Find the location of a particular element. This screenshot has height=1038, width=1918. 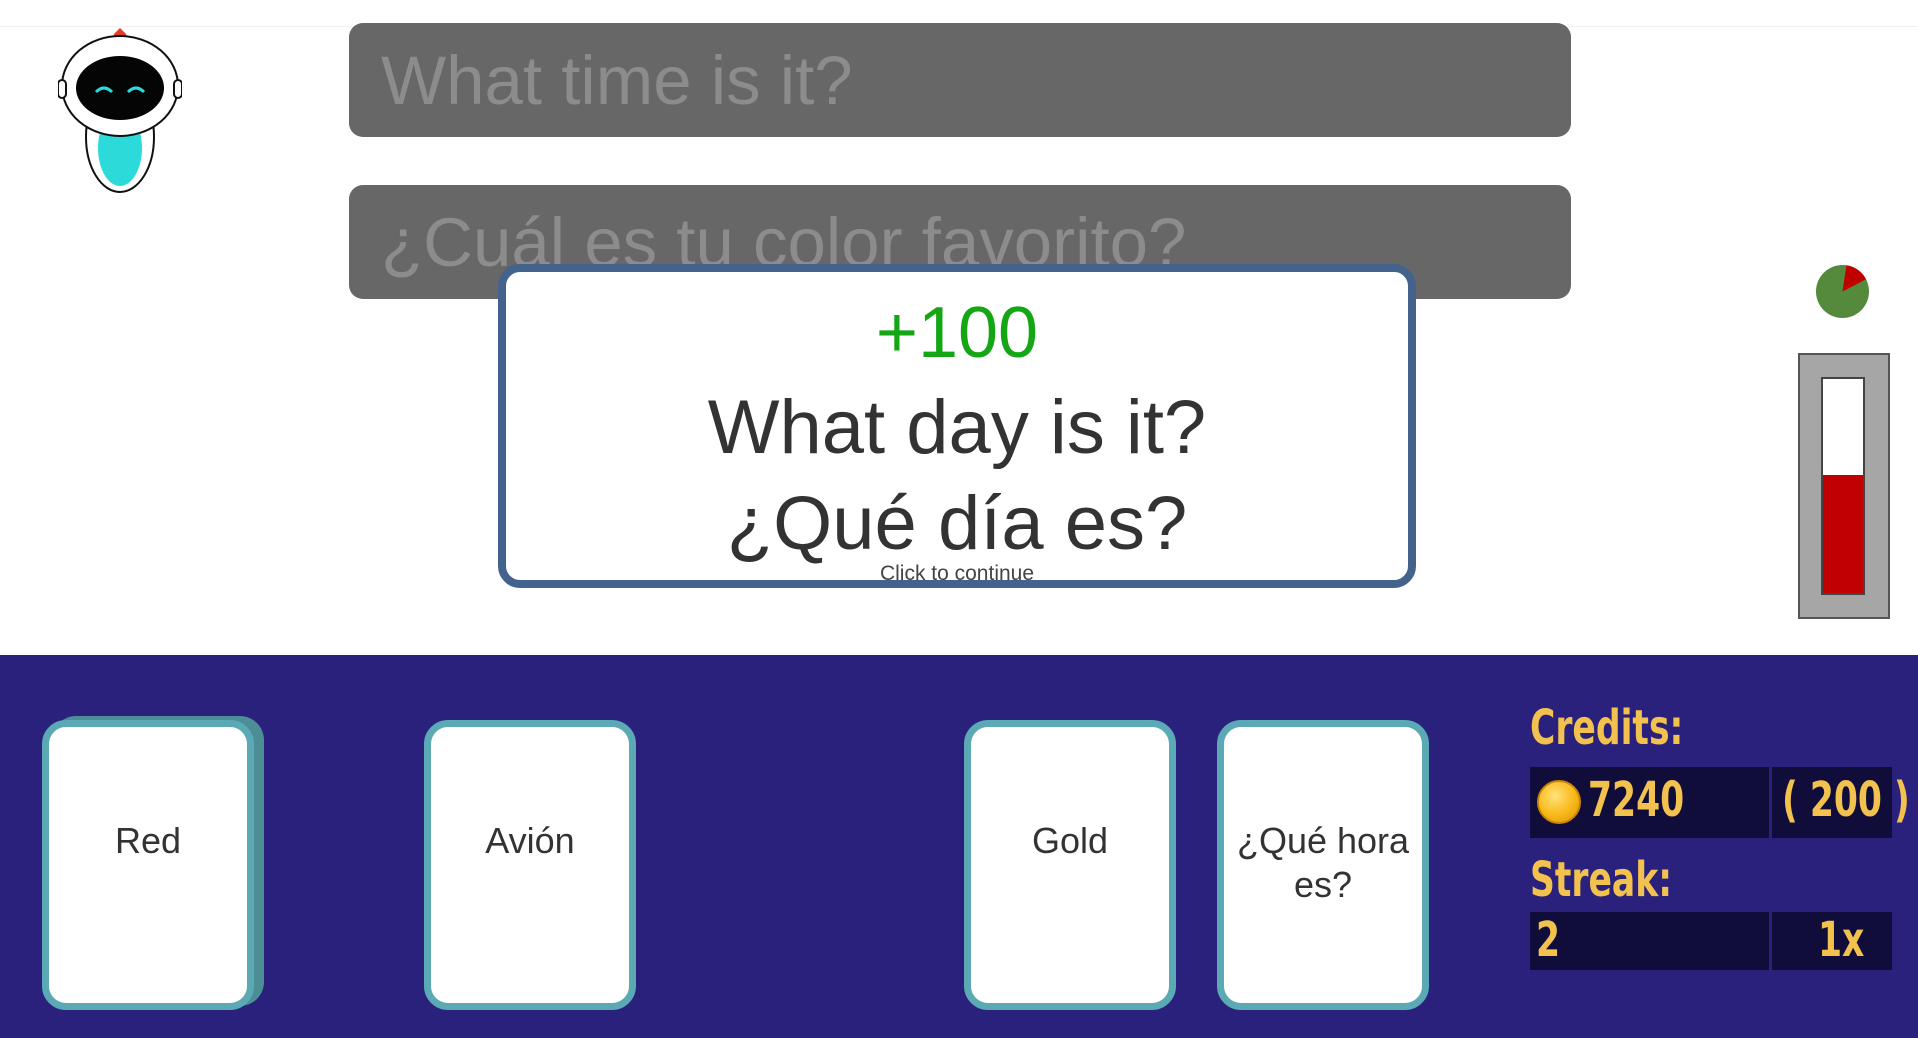

points-earned: +100 is located at coordinates (957, 333).